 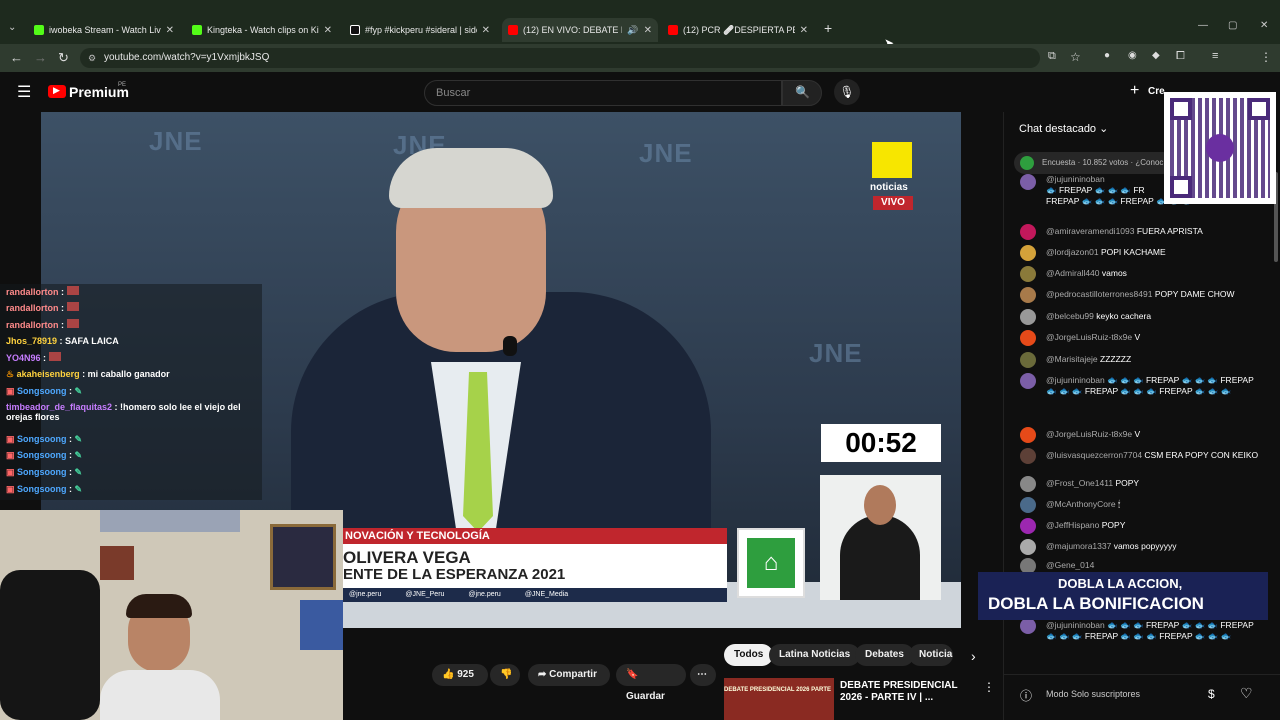 What do you see at coordinates (989, 687) in the screenshot?
I see `related-more-icon: ⋮` at bounding box center [989, 687].